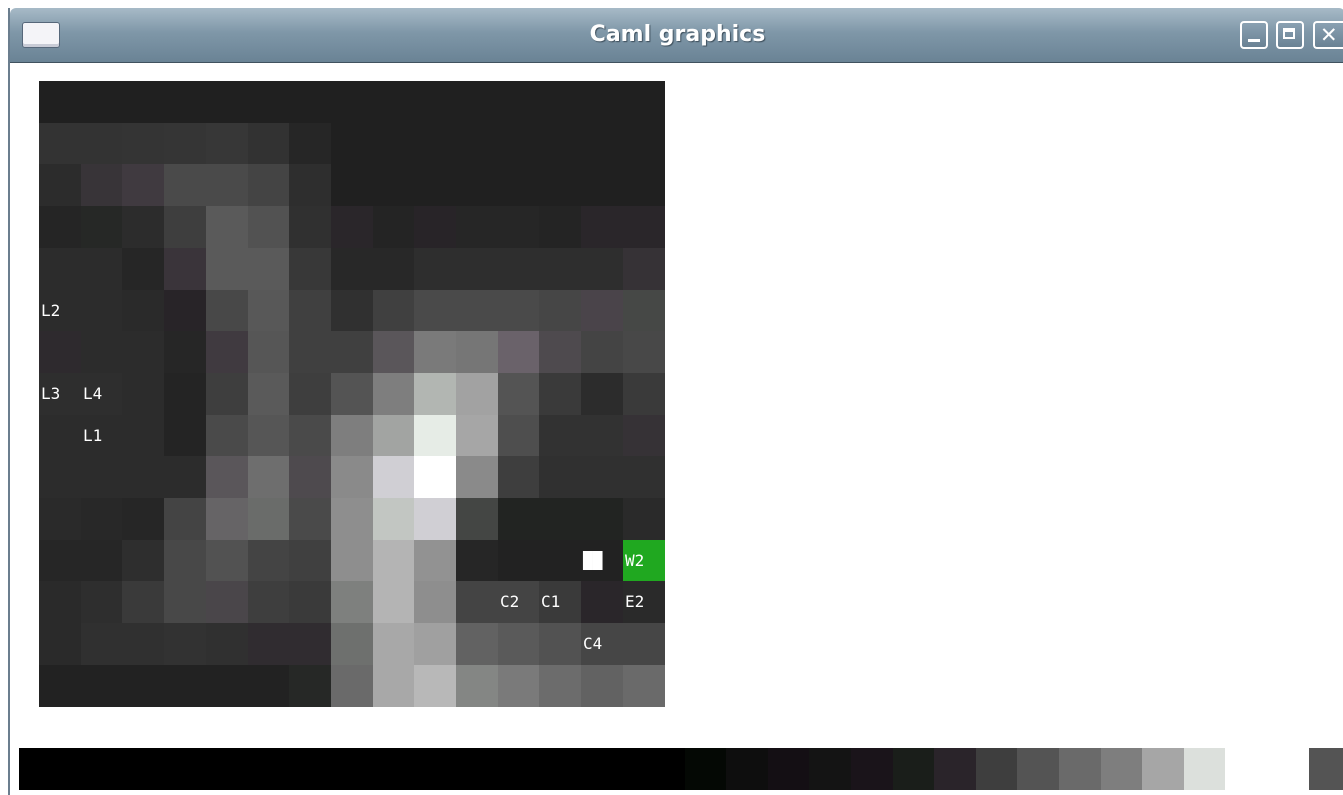  Describe the element at coordinates (593, 560) in the screenshot. I see `cell-label: ██` at that location.